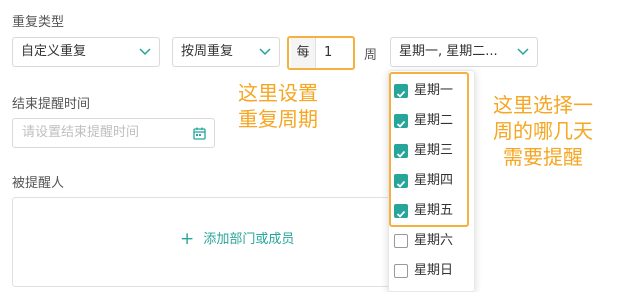  I want to click on calendar-icon, so click(199, 133).